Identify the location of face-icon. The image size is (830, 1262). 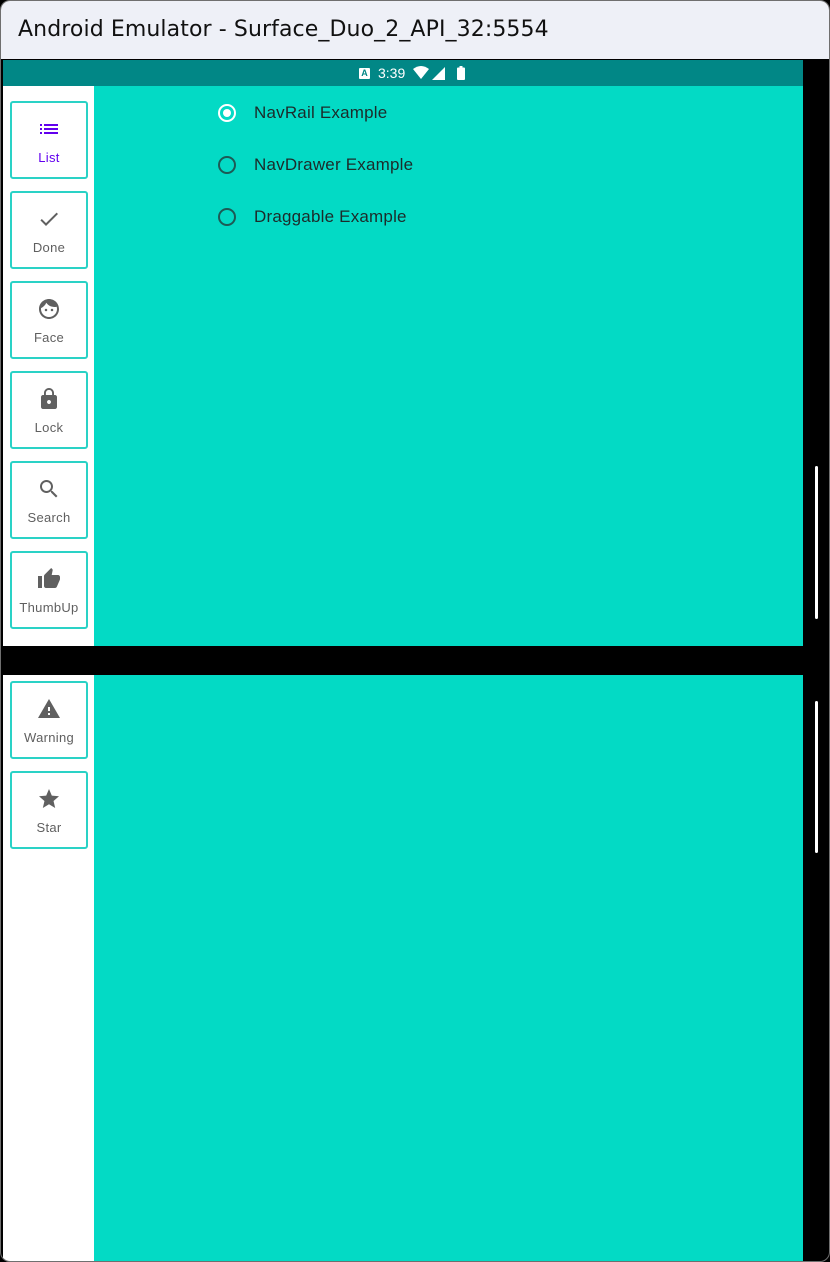
(49, 309).